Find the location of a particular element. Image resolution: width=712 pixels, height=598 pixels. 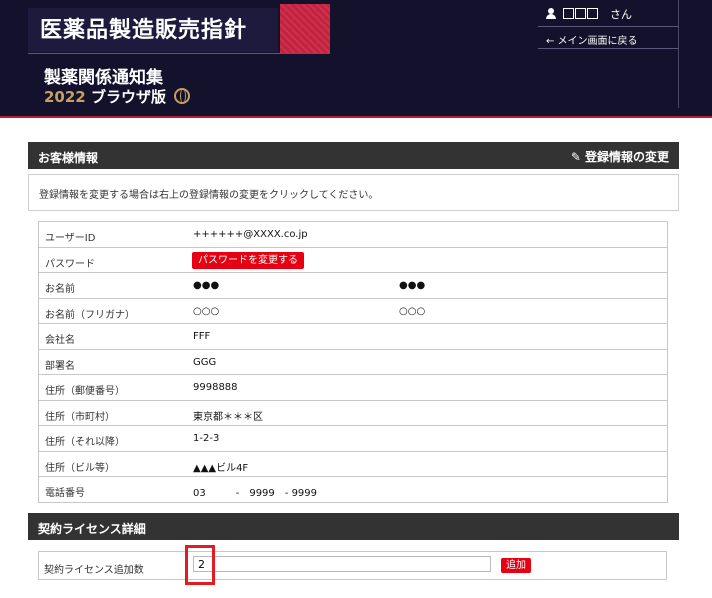

app-subtitle: 製薬関係通知集 is located at coordinates (103, 78).